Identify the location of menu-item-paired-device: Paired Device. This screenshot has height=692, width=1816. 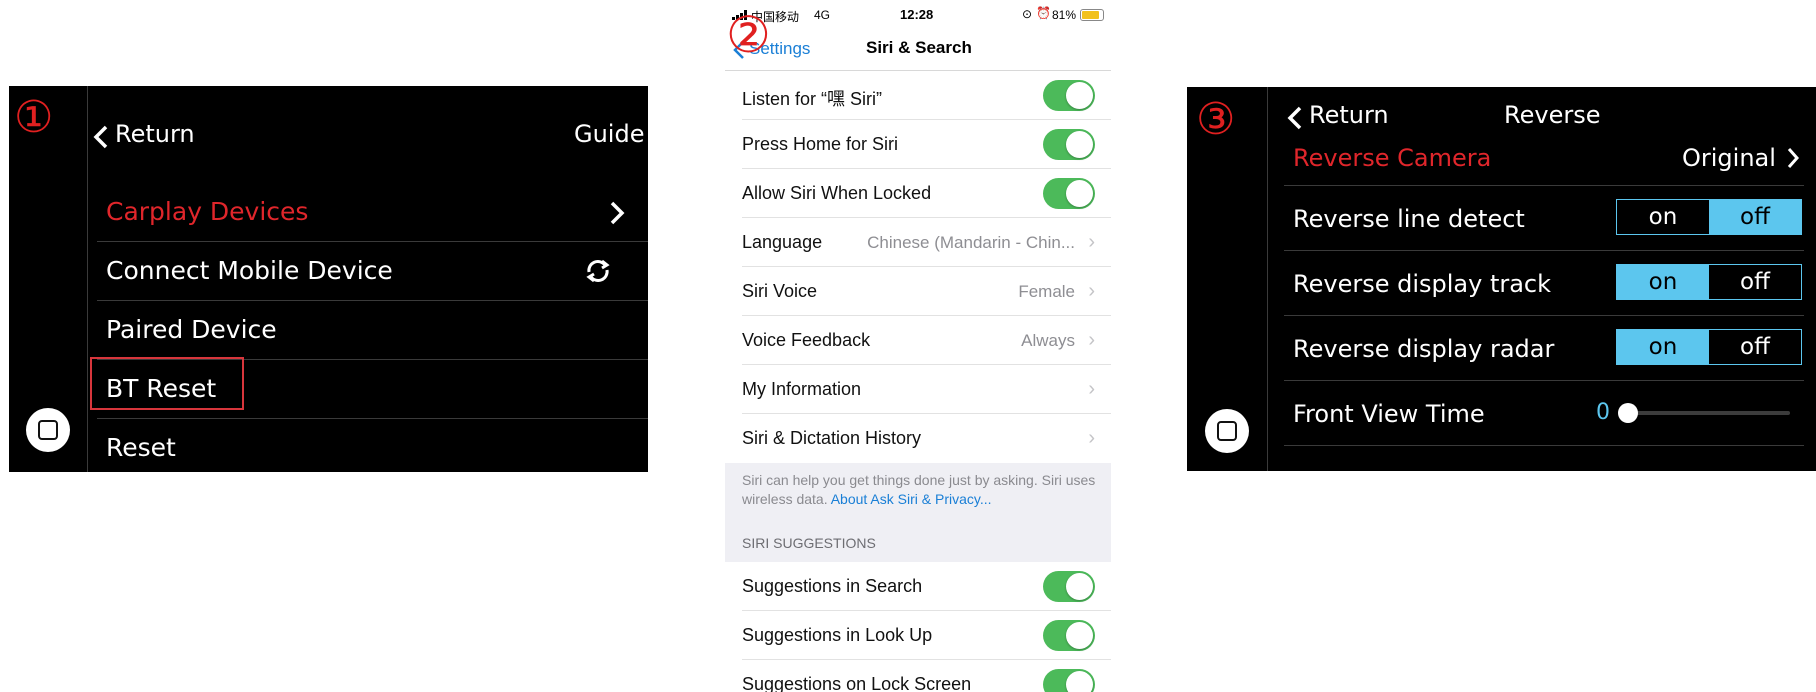
(372, 330).